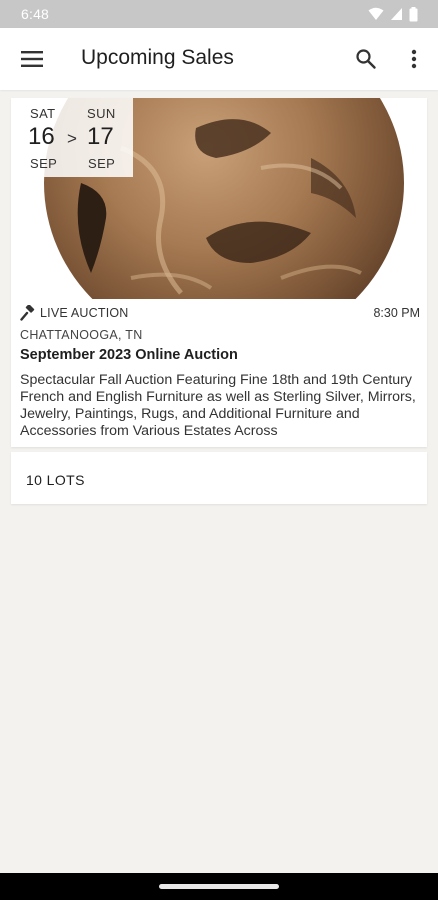  I want to click on sale-date-badge: SAT 16 SEP > SUN 17 SEP, so click(72, 137).